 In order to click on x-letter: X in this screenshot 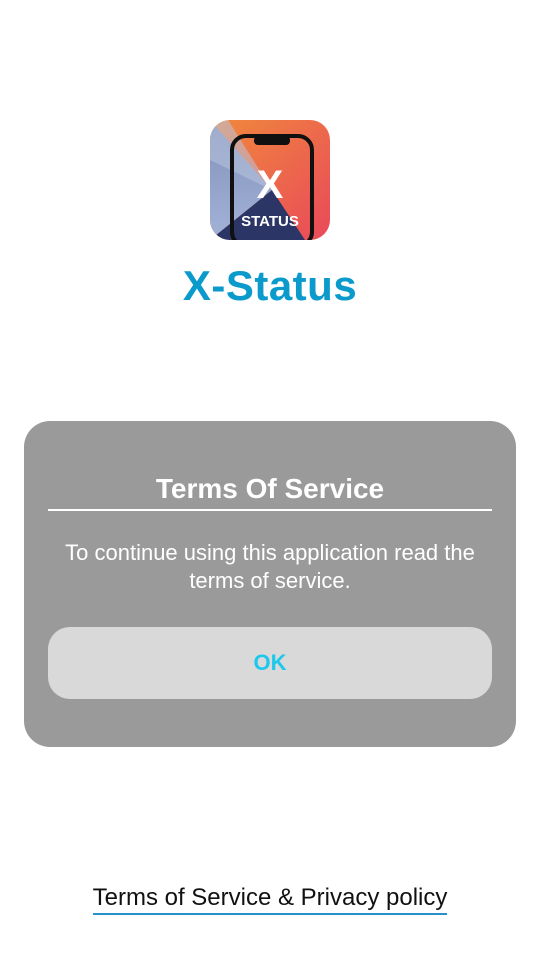, I will do `click(270, 185)`.